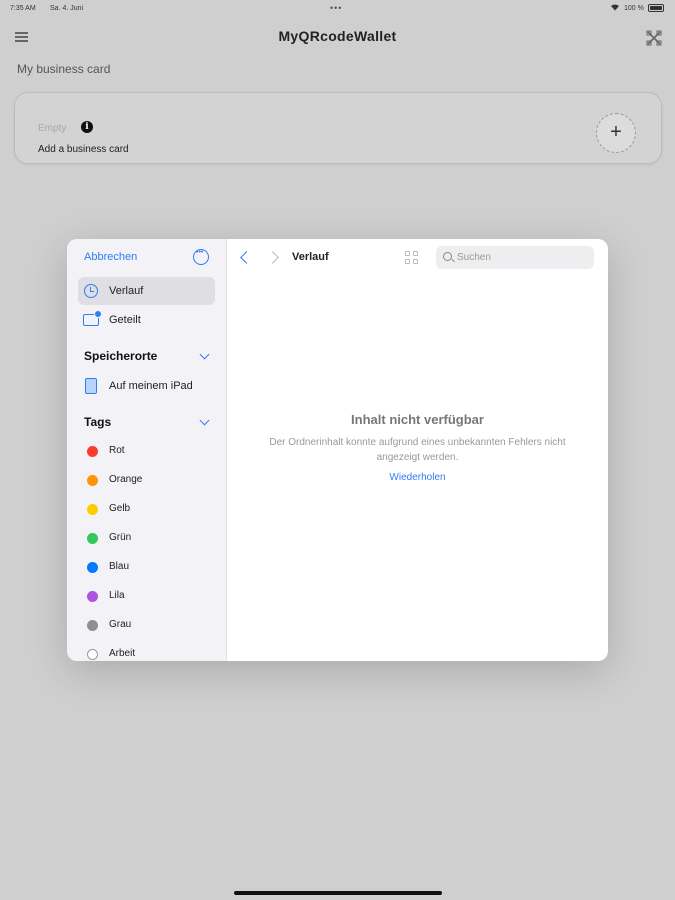 This screenshot has height=900, width=675. Describe the element at coordinates (656, 8) in the screenshot. I see `battery-icon` at that location.